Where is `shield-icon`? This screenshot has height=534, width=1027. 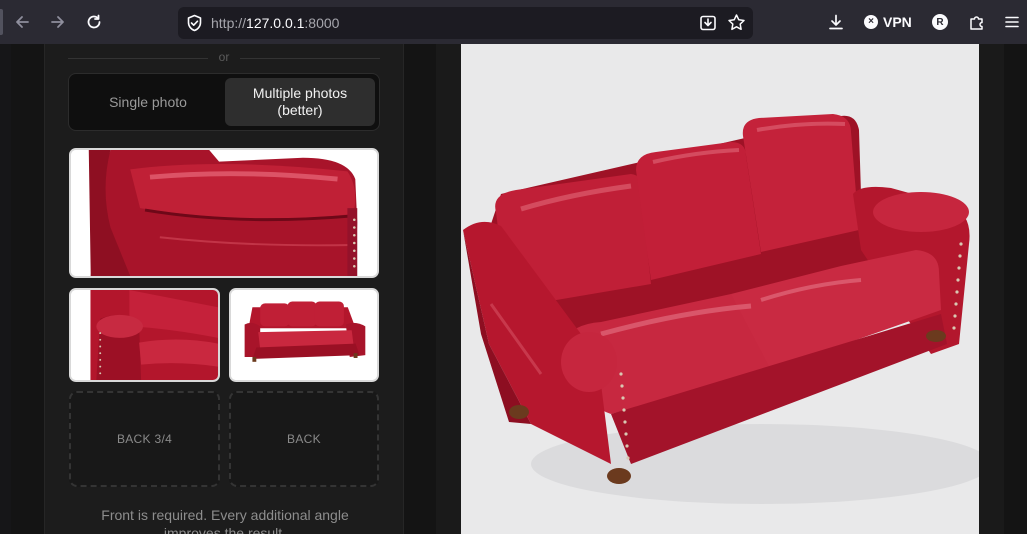
shield-icon is located at coordinates (194, 25).